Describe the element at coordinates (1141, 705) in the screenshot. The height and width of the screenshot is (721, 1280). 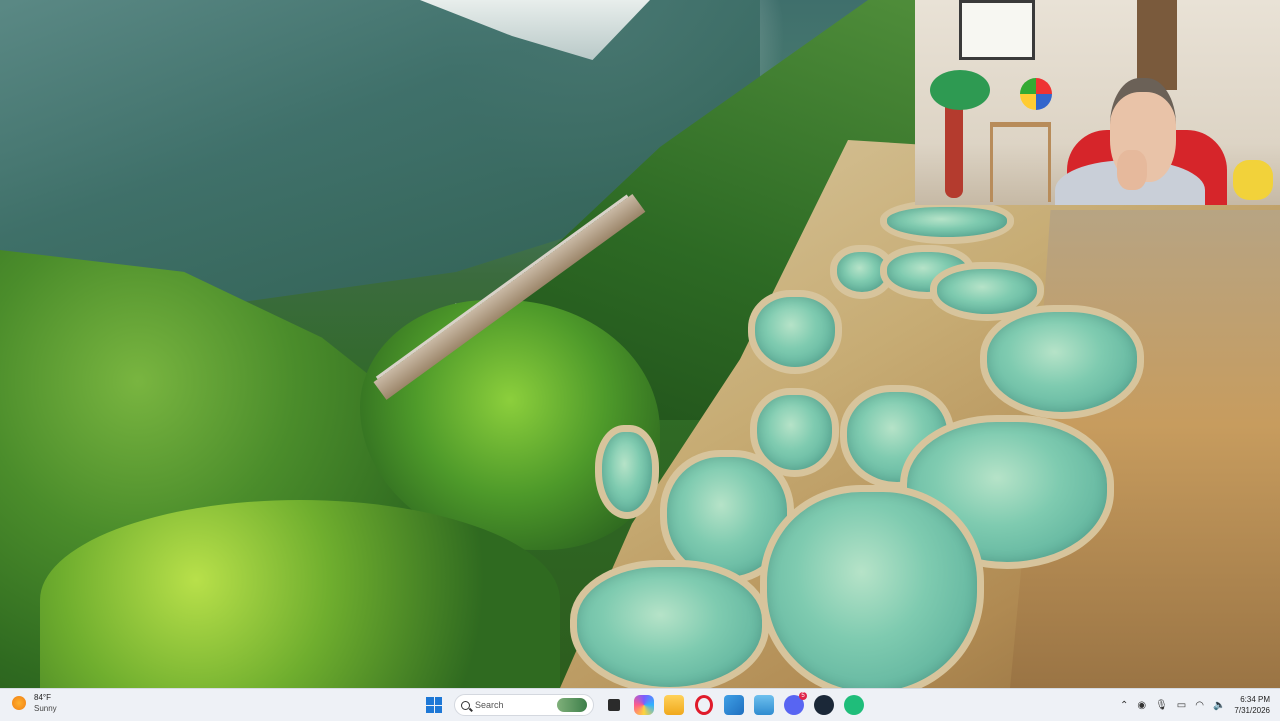
I see `network-status-icon: ◉` at that location.